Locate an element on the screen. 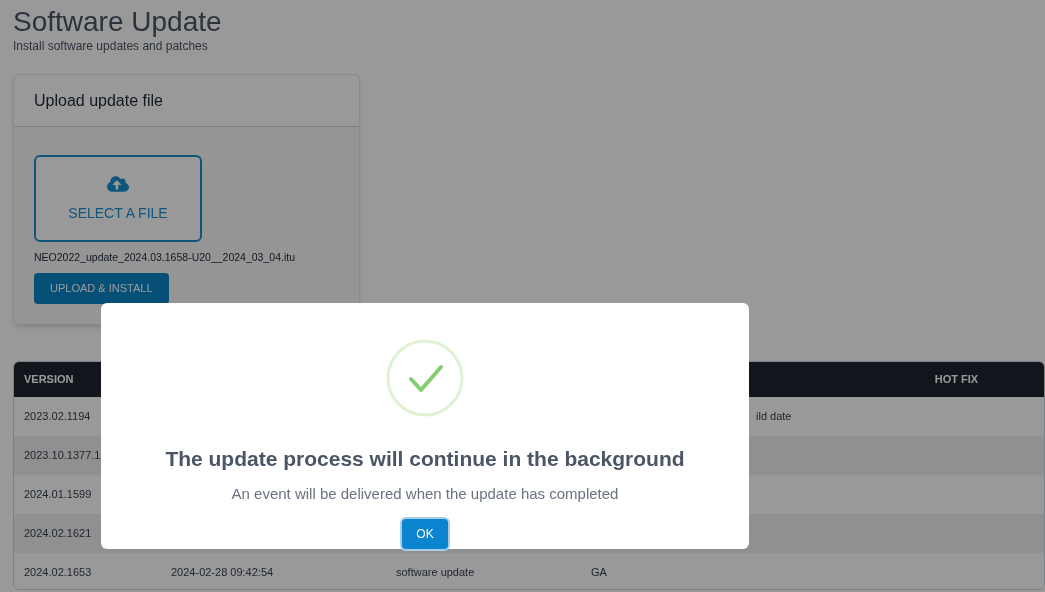 The image size is (1045, 592). table-cell: 2024.02.1653 is located at coordinates (58, 572).